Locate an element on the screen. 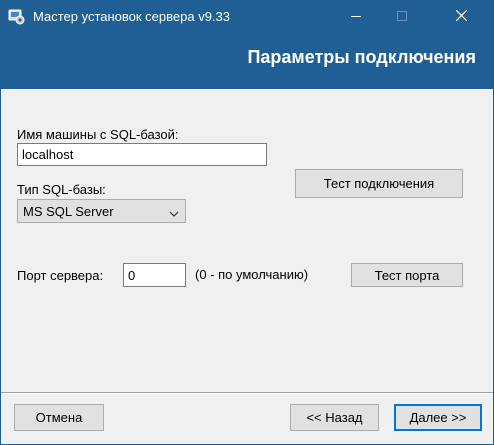 This screenshot has width=494, height=445. port-label: Порт сервера: is located at coordinates (60, 275).